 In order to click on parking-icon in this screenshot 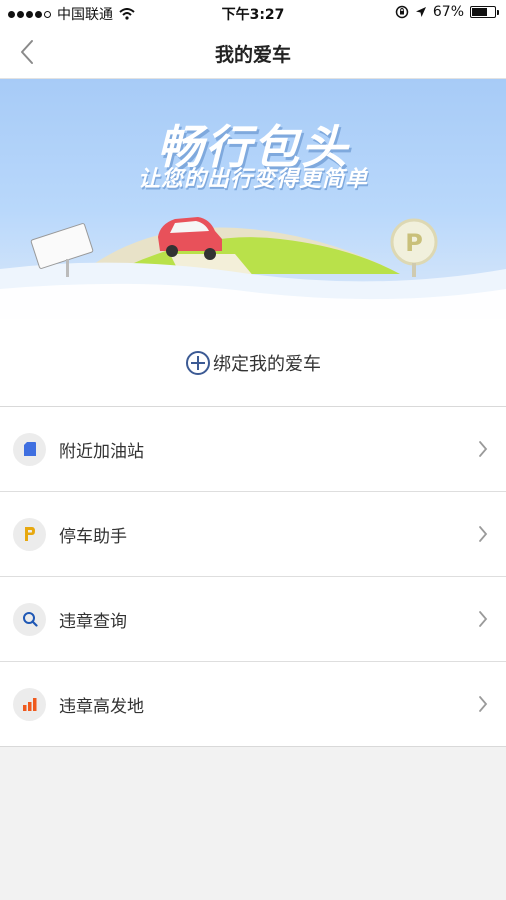, I will do `click(29, 534)`.